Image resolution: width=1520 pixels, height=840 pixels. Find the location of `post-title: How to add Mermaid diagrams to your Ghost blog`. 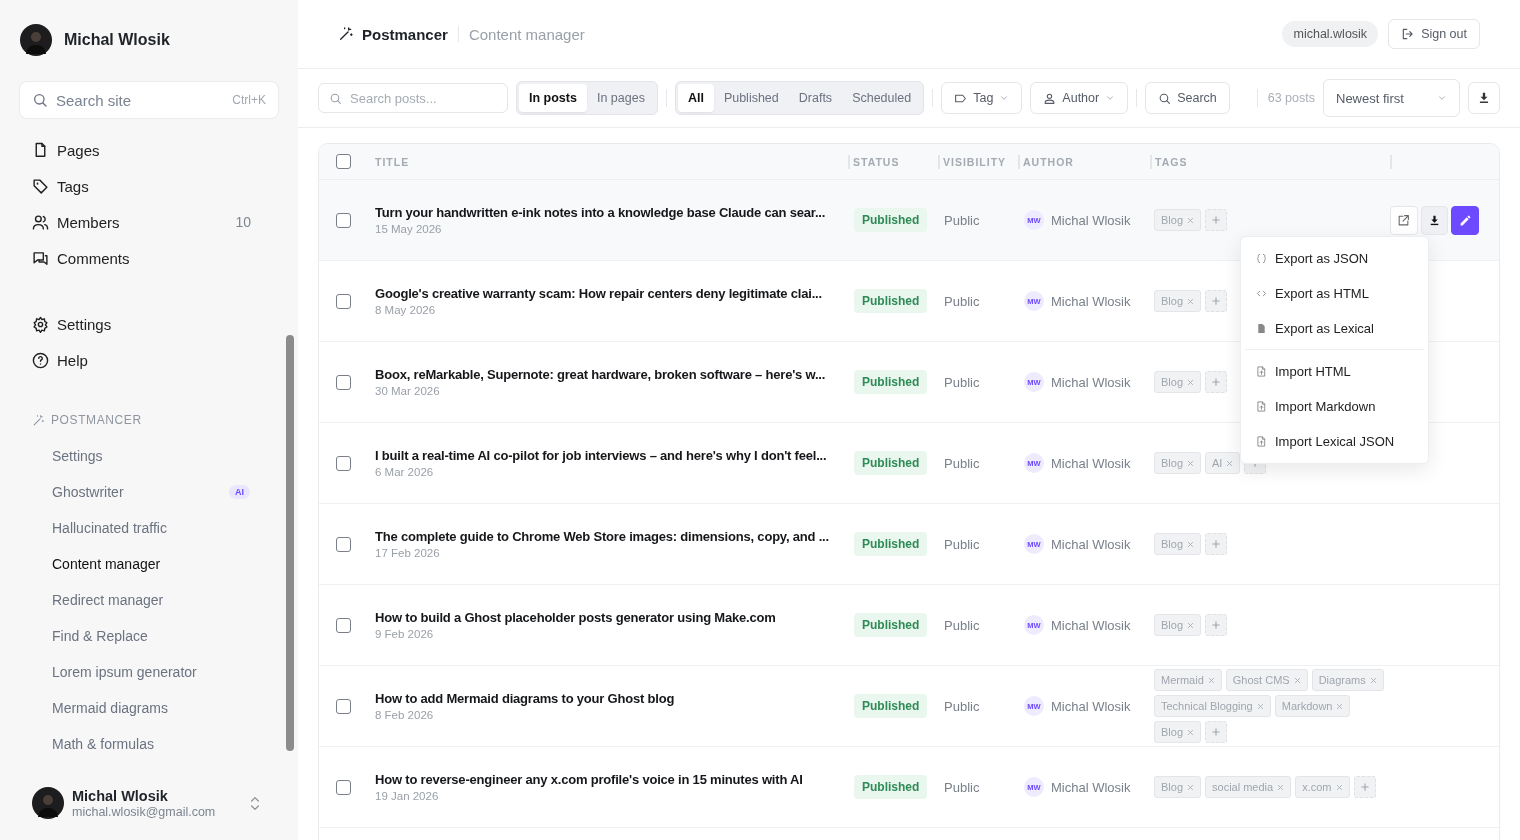

post-title: How to add Mermaid diagrams to your Ghost blog is located at coordinates (525, 698).